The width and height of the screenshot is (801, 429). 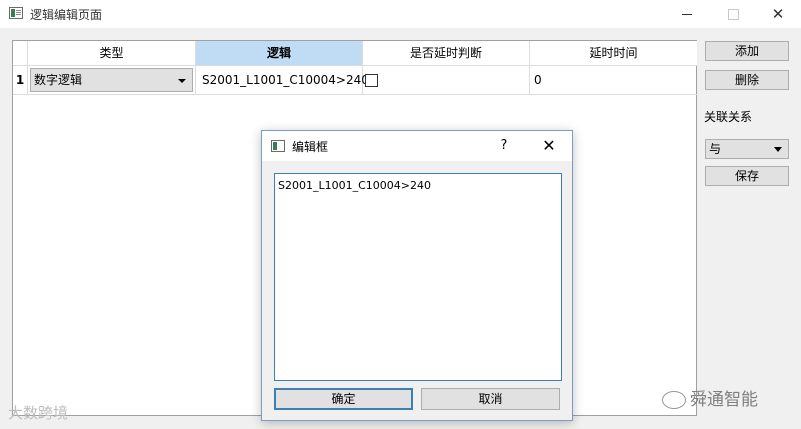 What do you see at coordinates (285, 80) in the screenshot?
I see `logic-value: S2001_L1001_C10004>240` at bounding box center [285, 80].